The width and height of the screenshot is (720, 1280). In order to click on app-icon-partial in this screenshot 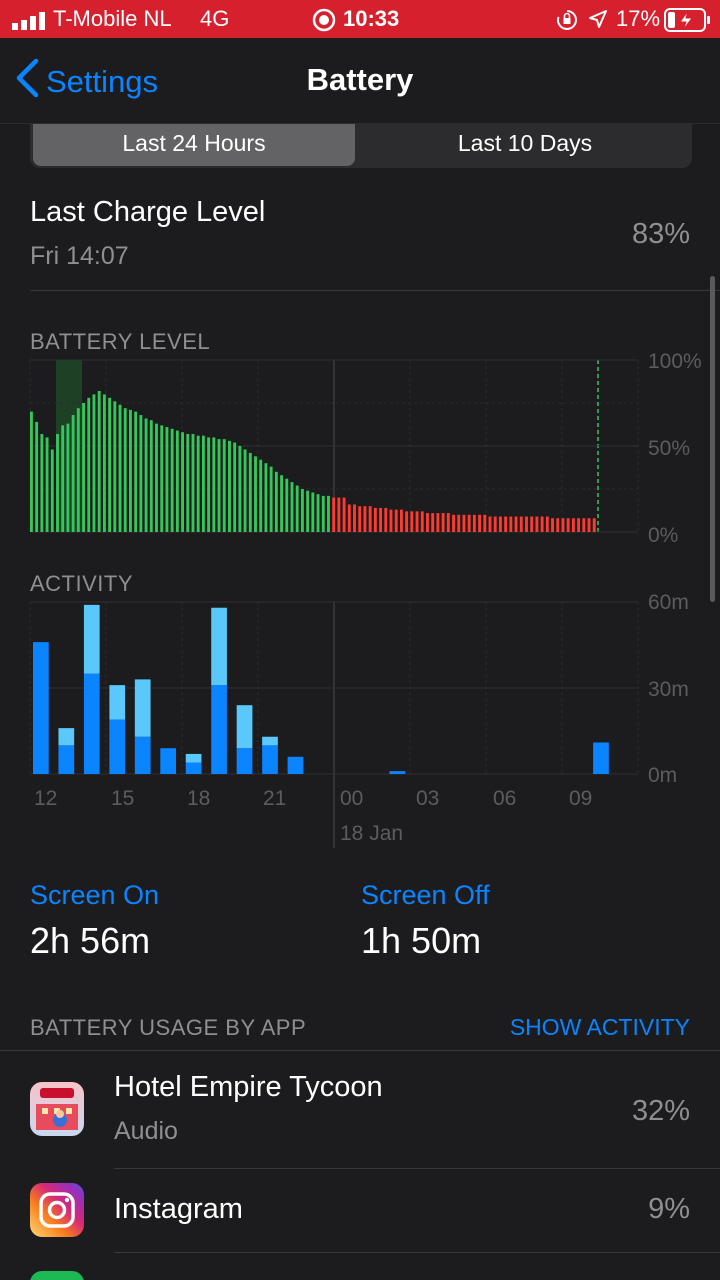, I will do `click(57, 1275)`.